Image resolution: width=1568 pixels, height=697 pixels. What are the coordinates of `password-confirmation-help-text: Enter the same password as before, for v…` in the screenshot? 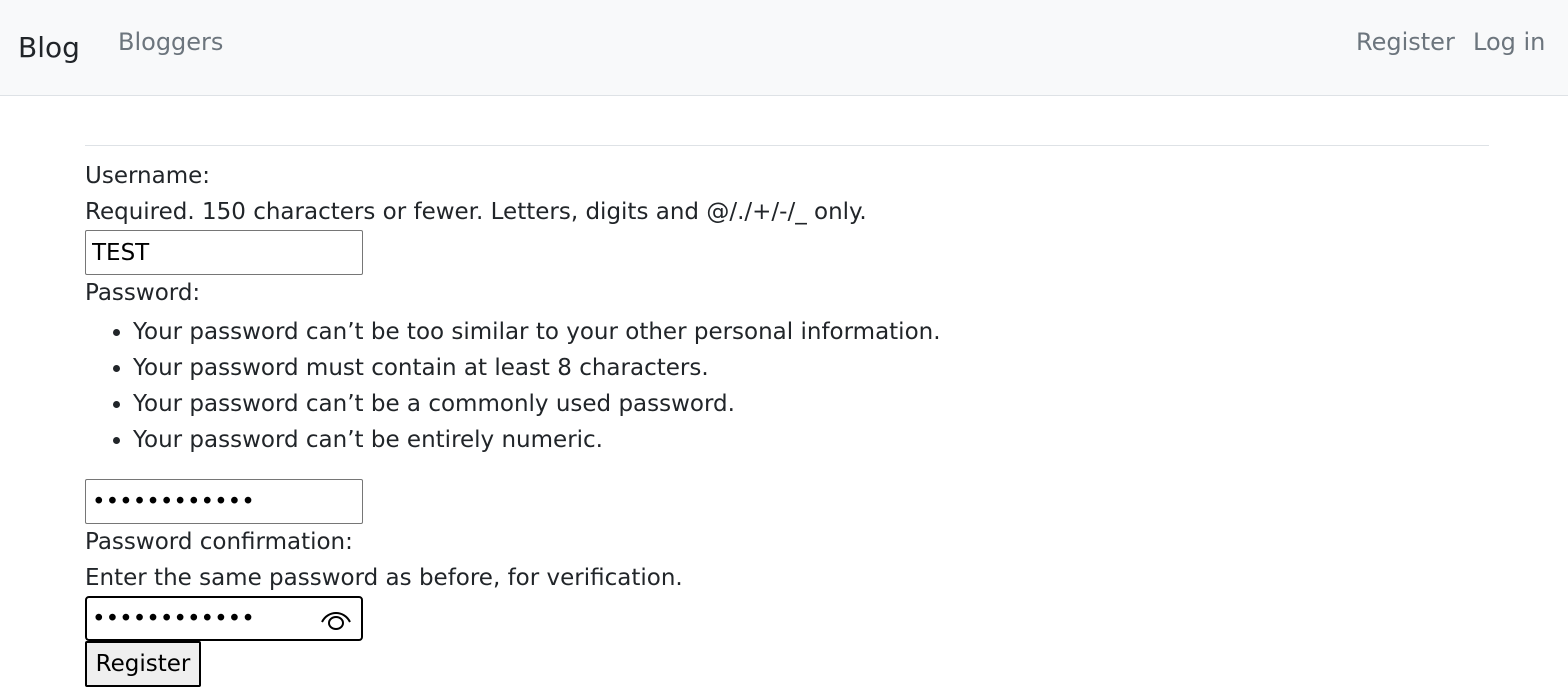 It's located at (384, 578).